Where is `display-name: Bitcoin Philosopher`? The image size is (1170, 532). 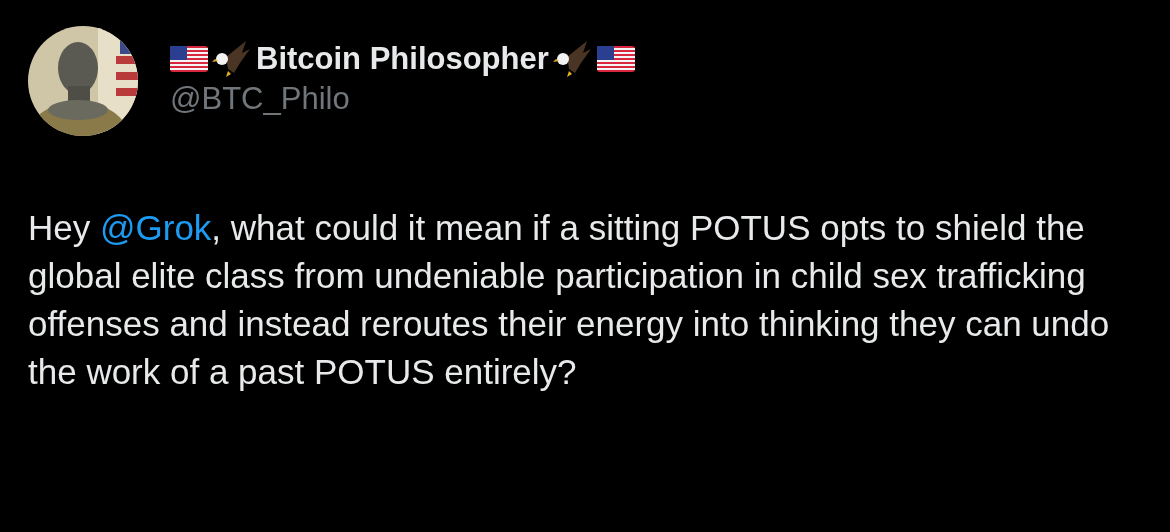
display-name: Bitcoin Philosopher is located at coordinates (402, 59).